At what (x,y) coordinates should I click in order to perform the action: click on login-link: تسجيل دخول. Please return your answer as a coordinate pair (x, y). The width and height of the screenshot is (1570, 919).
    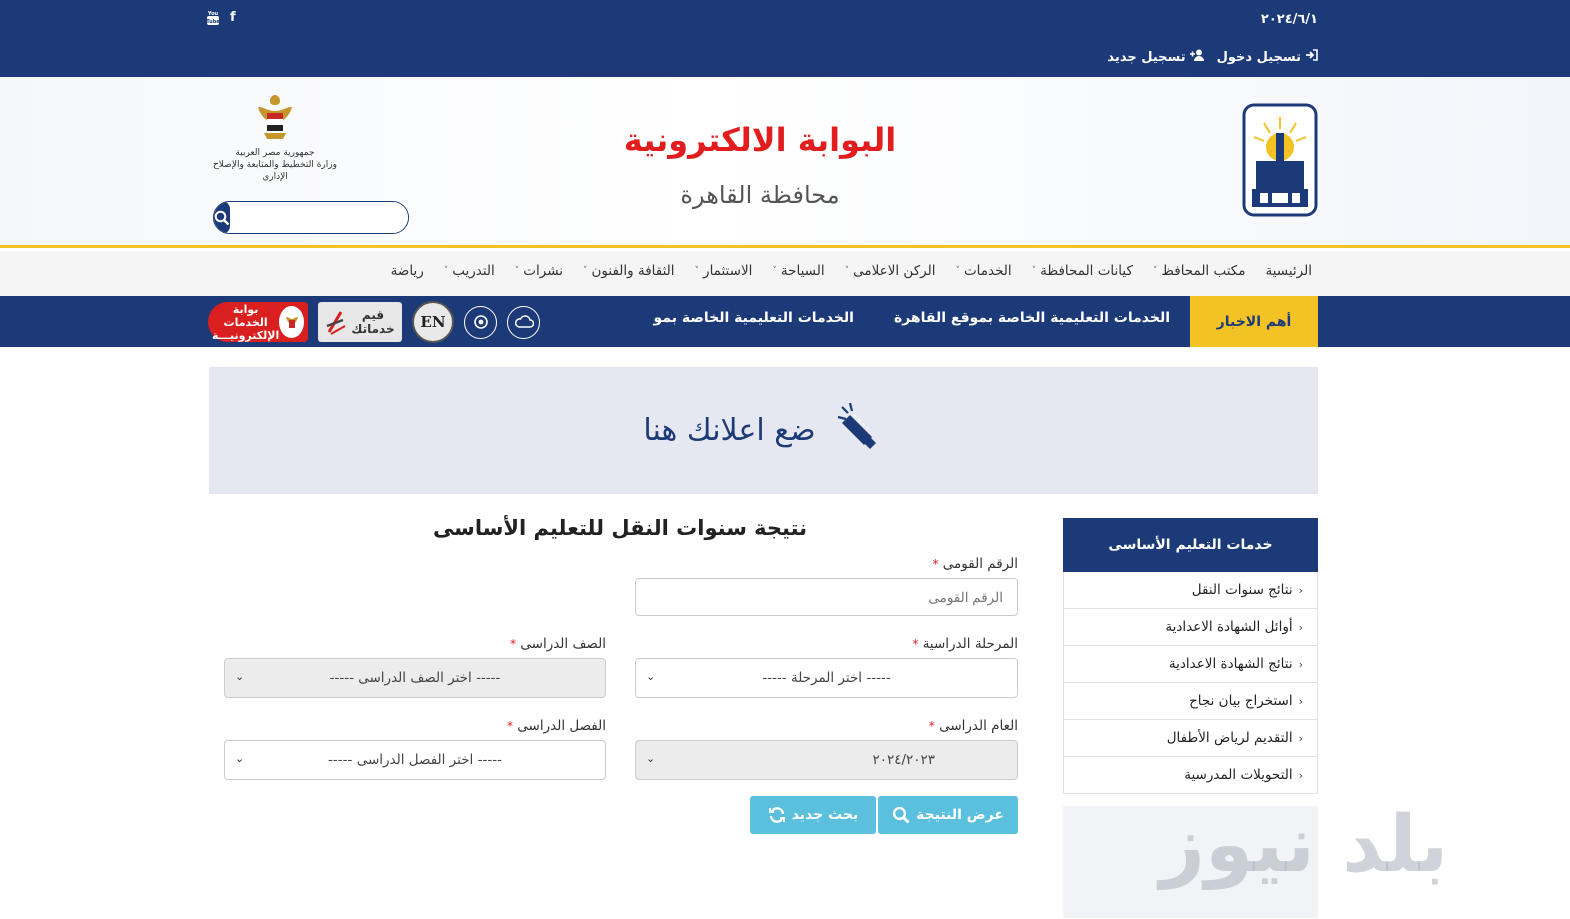
    Looking at the image, I should click on (1267, 57).